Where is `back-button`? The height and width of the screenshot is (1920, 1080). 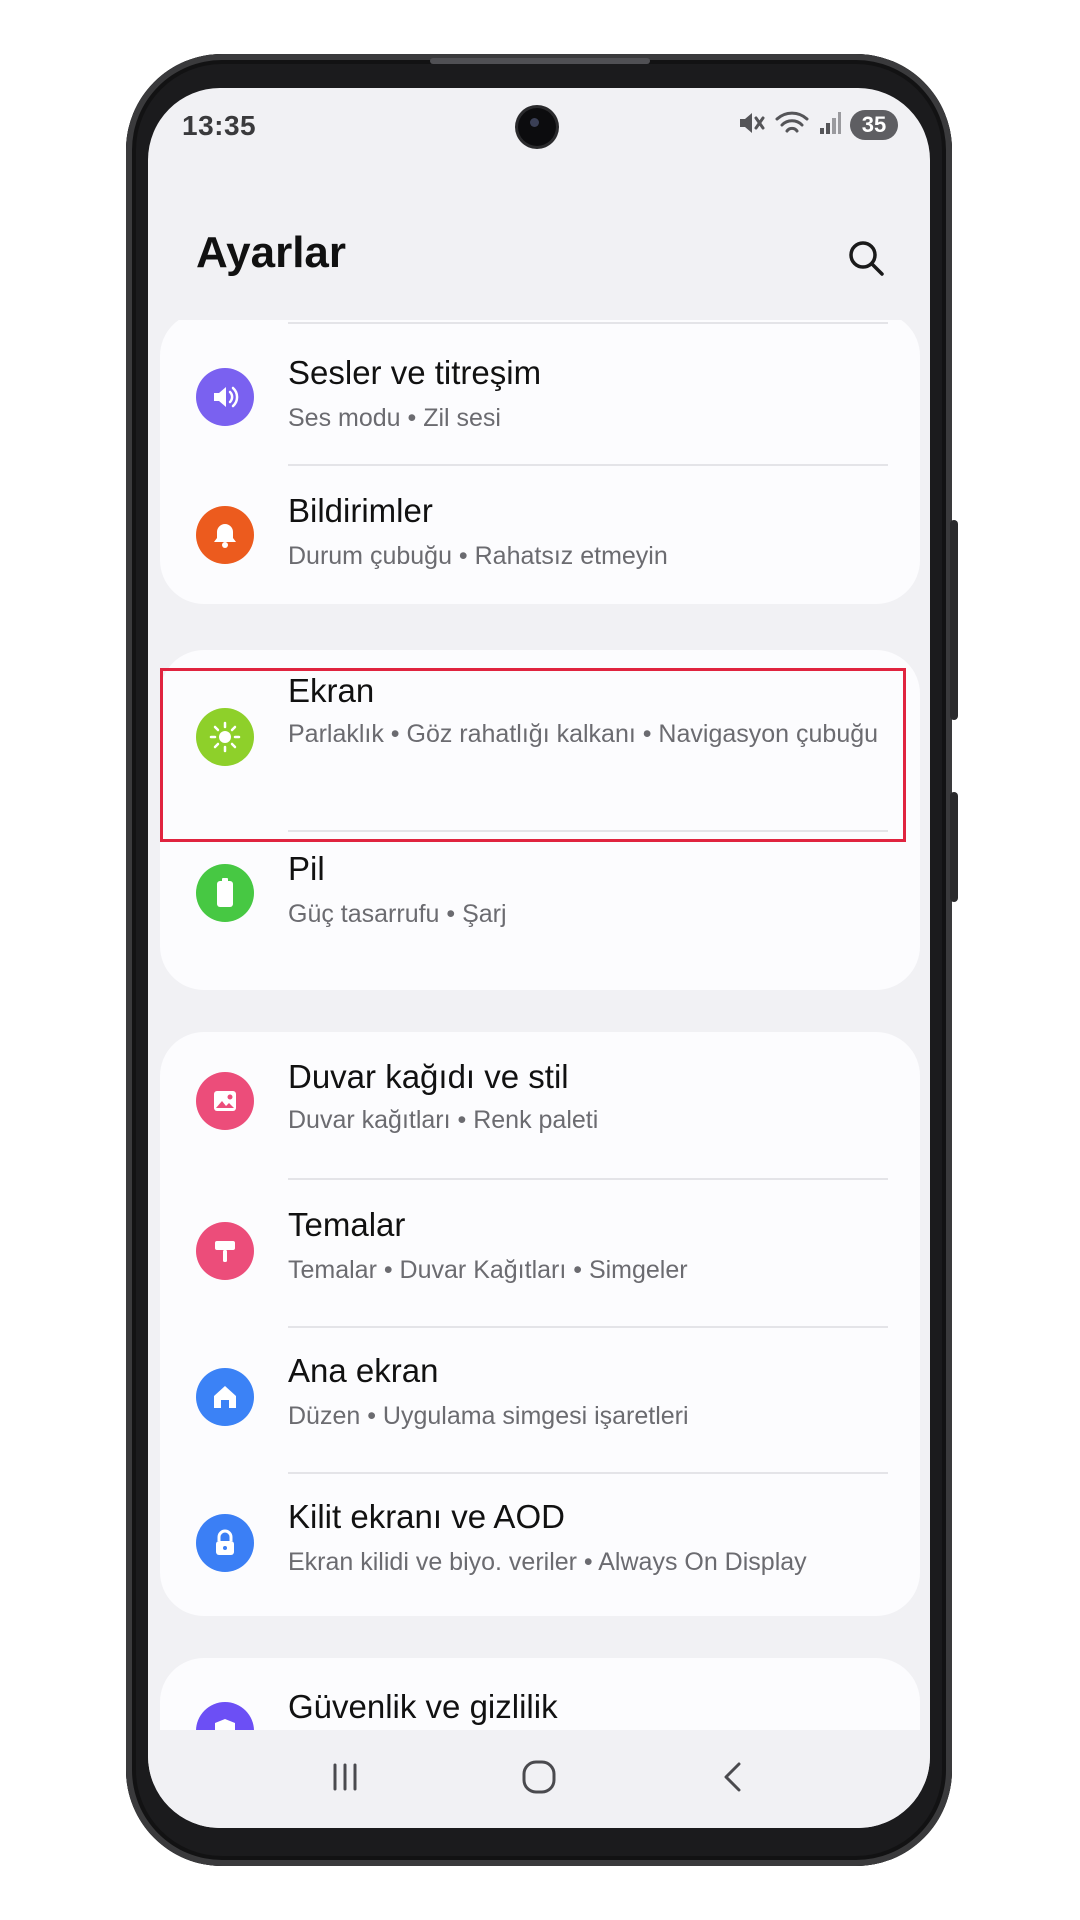 back-button is located at coordinates (733, 1779).